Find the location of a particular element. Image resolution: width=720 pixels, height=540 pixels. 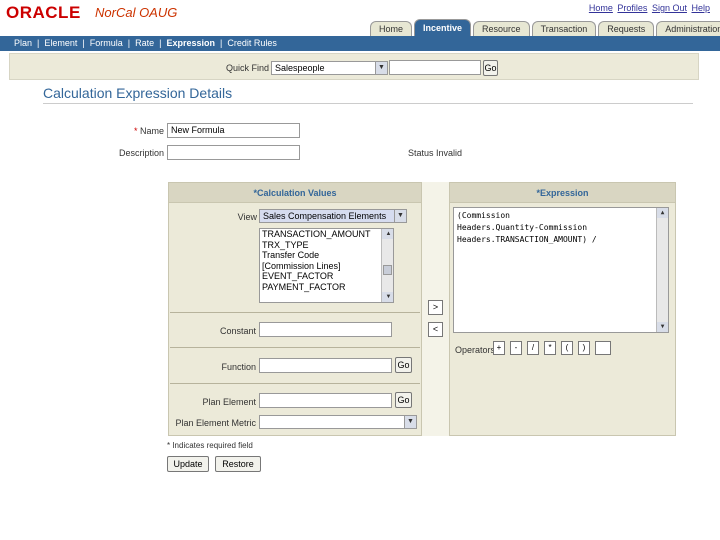

quick-find-select: Salespeople ▼ is located at coordinates (329, 68).